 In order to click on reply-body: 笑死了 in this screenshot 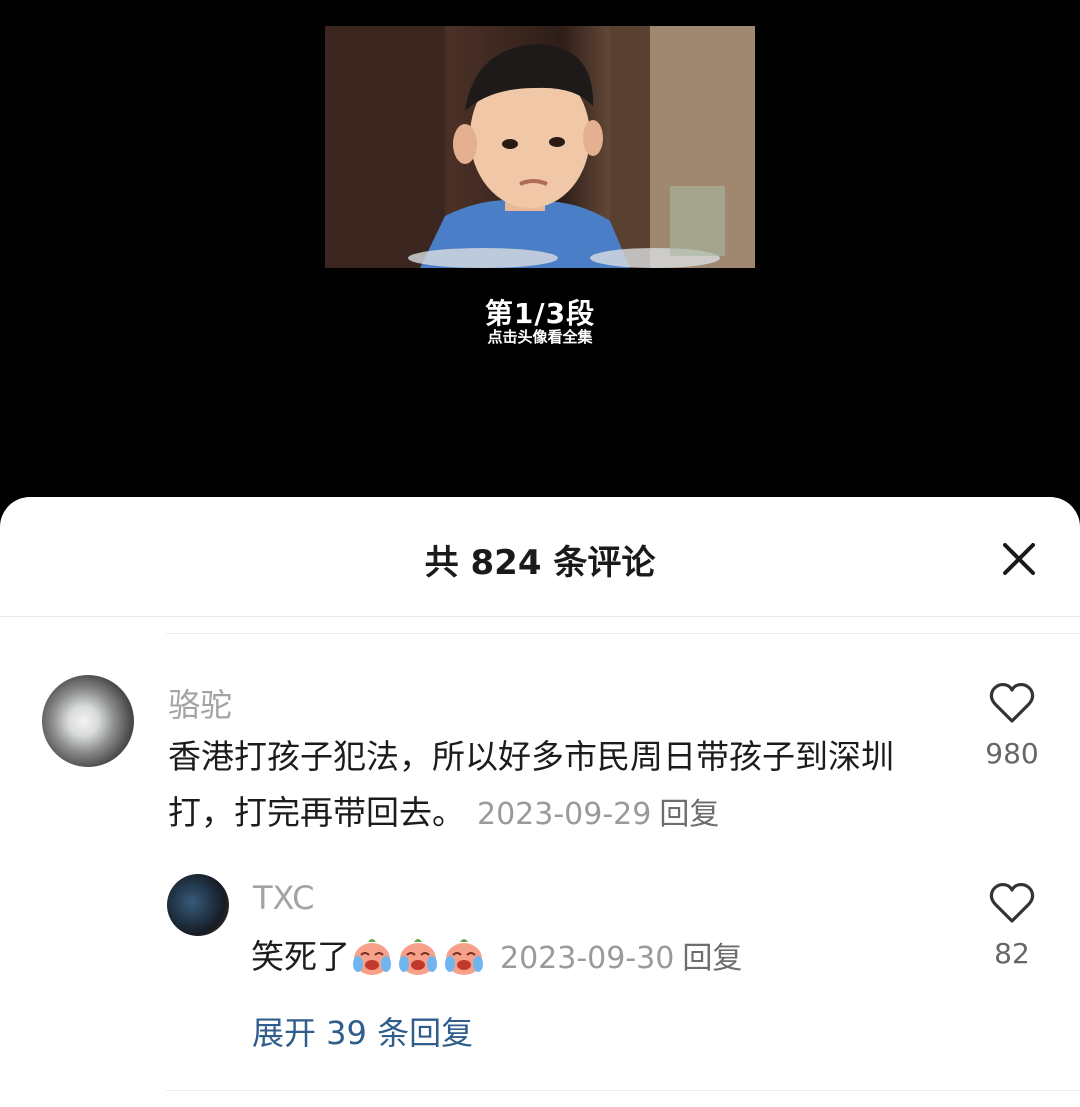, I will do `click(300, 956)`.